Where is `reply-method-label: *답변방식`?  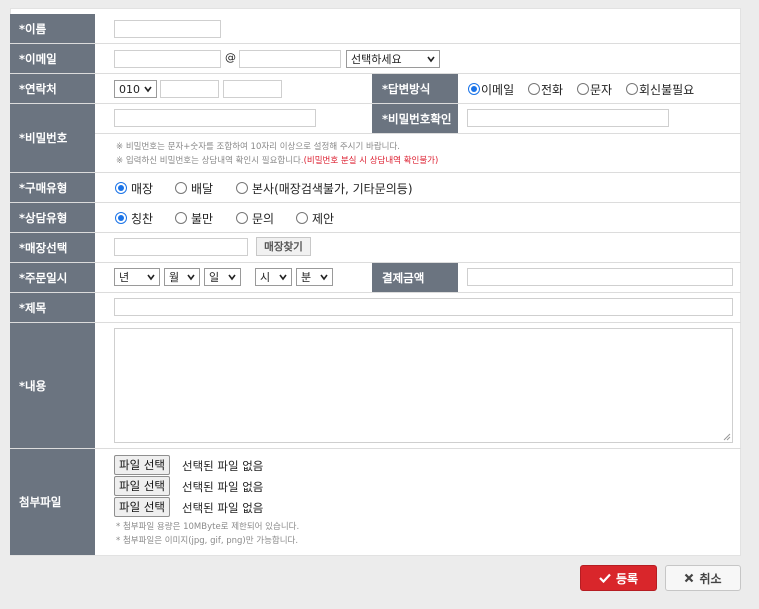
reply-method-label: *답변방식 is located at coordinates (415, 88).